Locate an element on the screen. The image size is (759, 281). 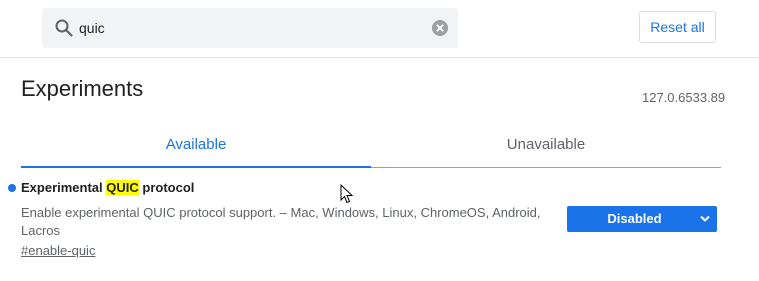
experiment-state-dropdown: Disabled is located at coordinates (642, 219).